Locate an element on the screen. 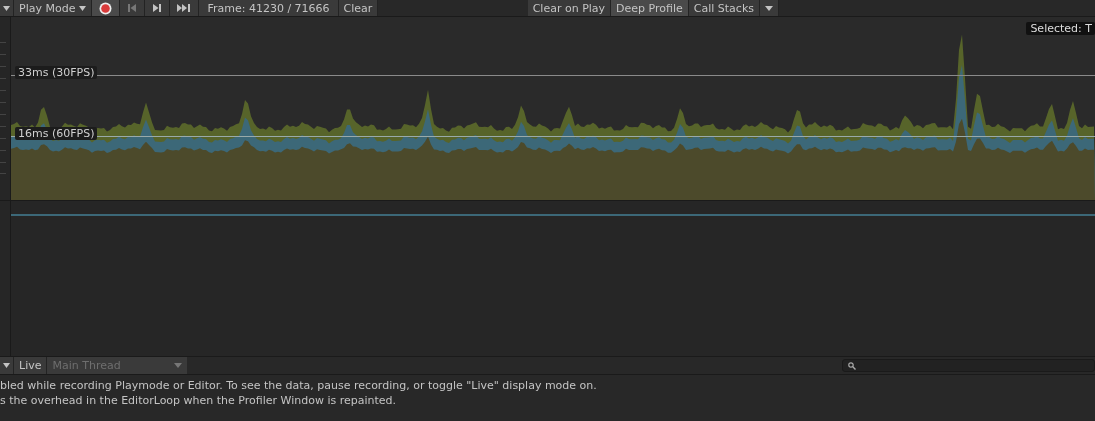 This screenshot has height=421, width=1095. search-icon is located at coordinates (852, 365).